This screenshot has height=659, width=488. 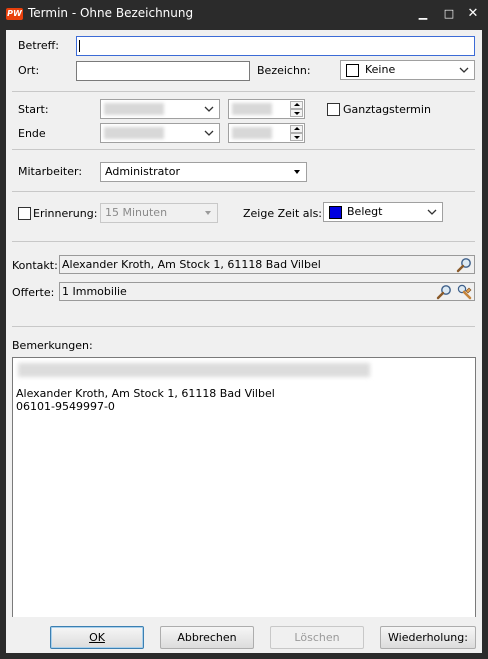 I want to click on bezeichn-value: Keine, so click(x=380, y=69).